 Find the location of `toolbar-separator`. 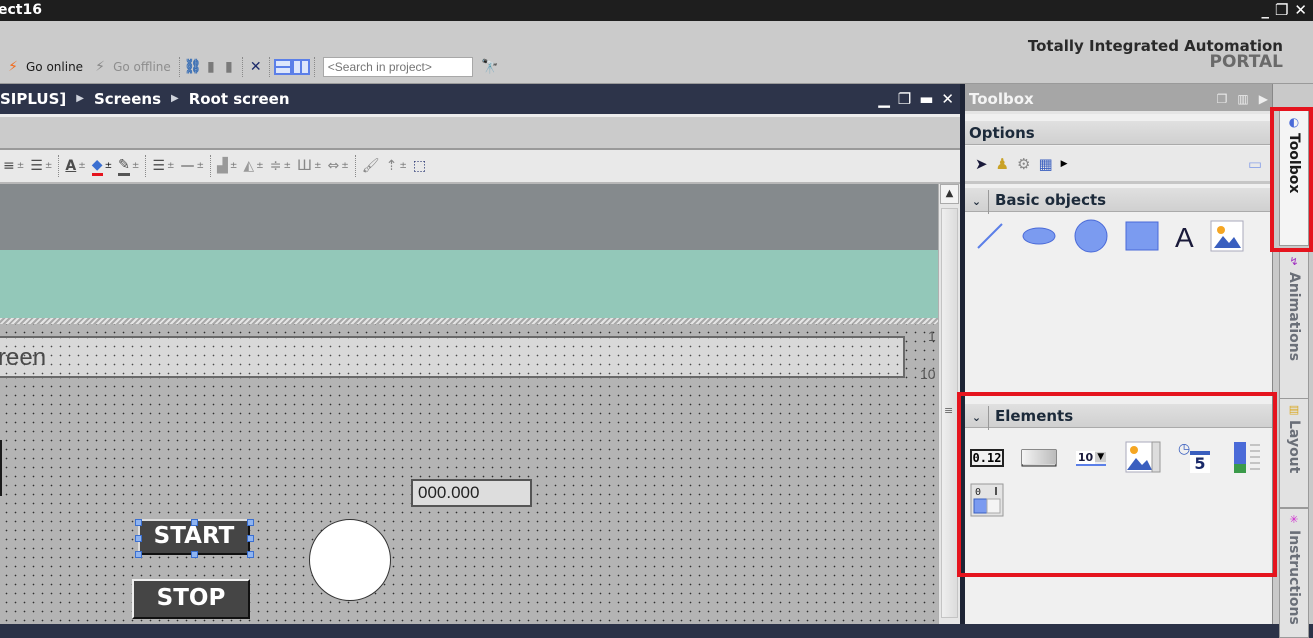

toolbar-separator is located at coordinates (314, 67).